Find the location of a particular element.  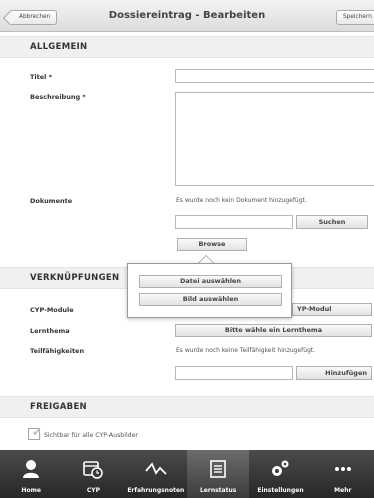

tab-cyp: CYP is located at coordinates (93, 474).